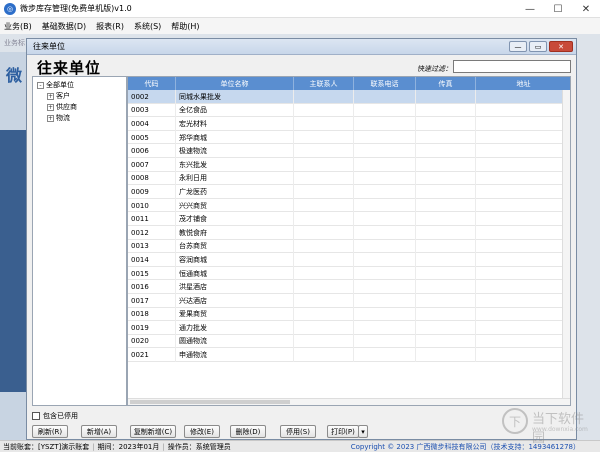  I want to click on column-header: 传真, so click(446, 83).